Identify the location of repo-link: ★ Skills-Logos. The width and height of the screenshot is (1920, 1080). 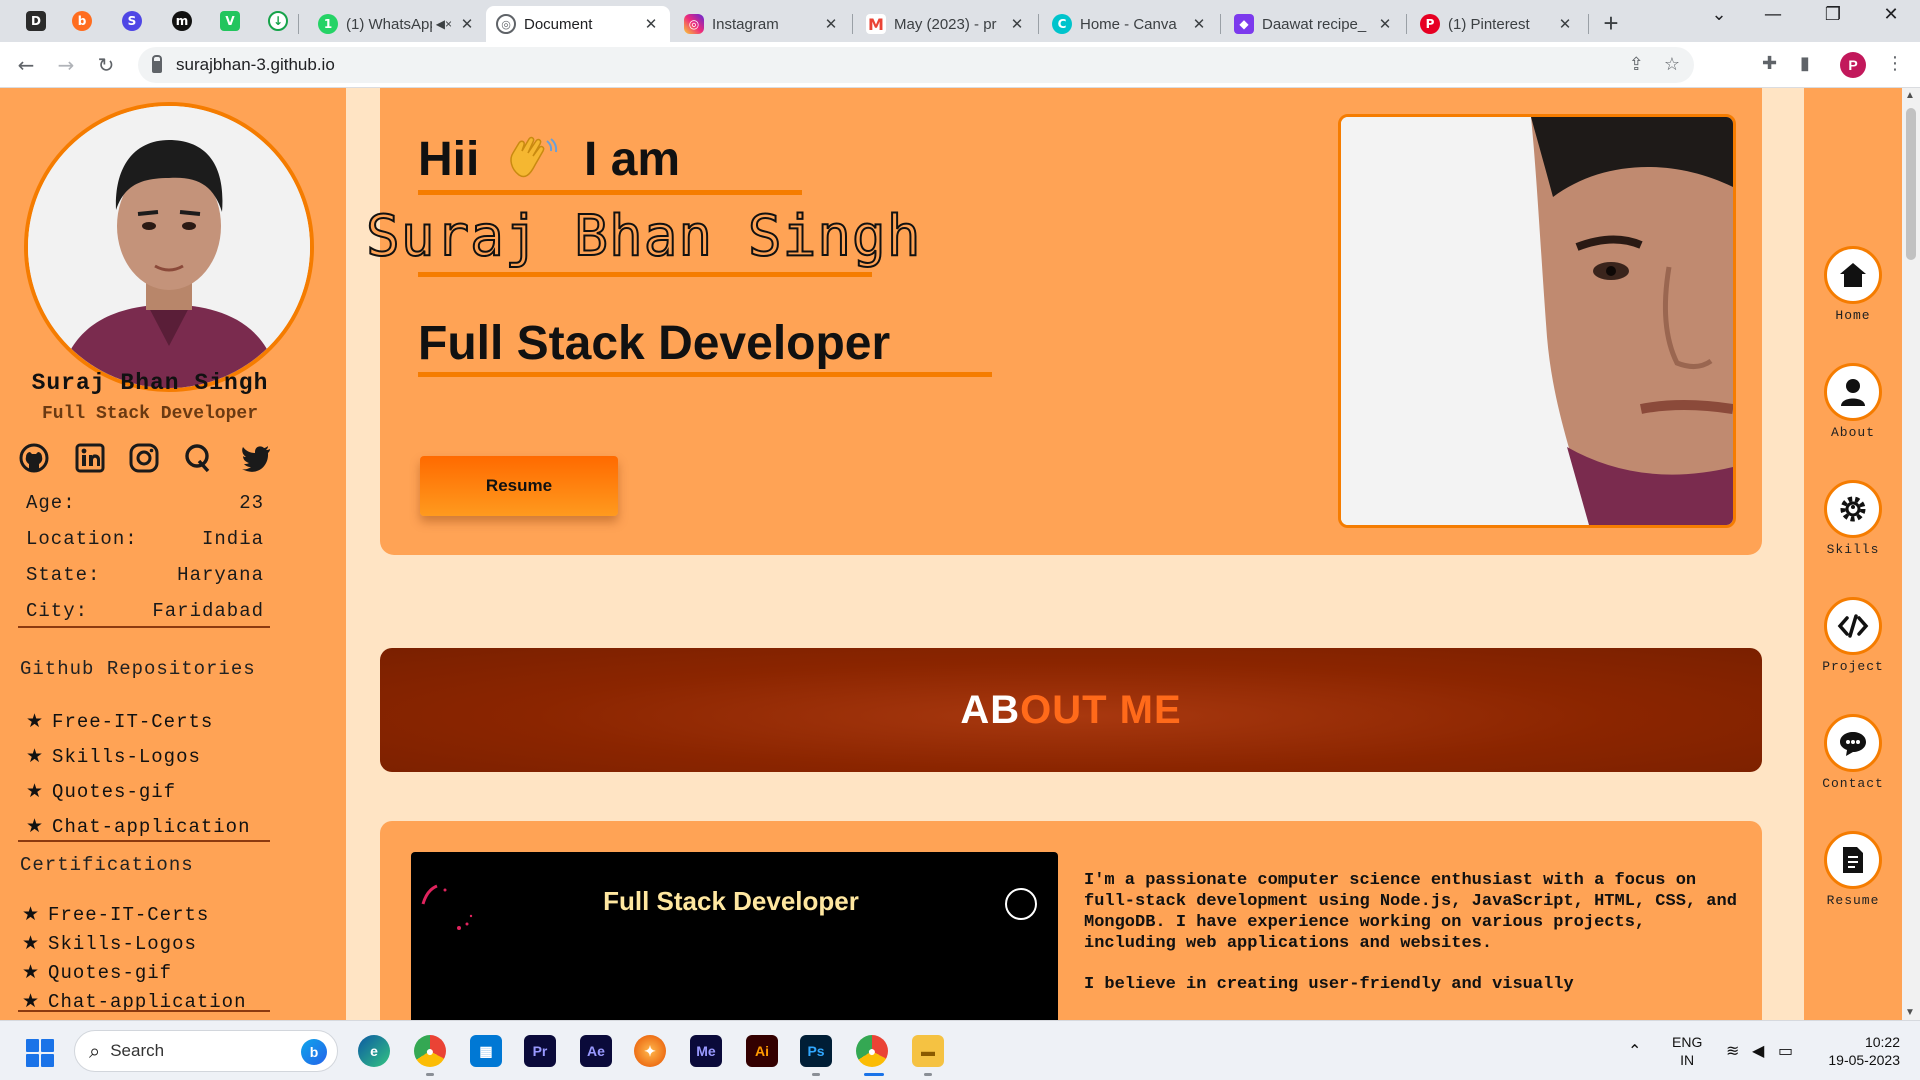
(138, 756).